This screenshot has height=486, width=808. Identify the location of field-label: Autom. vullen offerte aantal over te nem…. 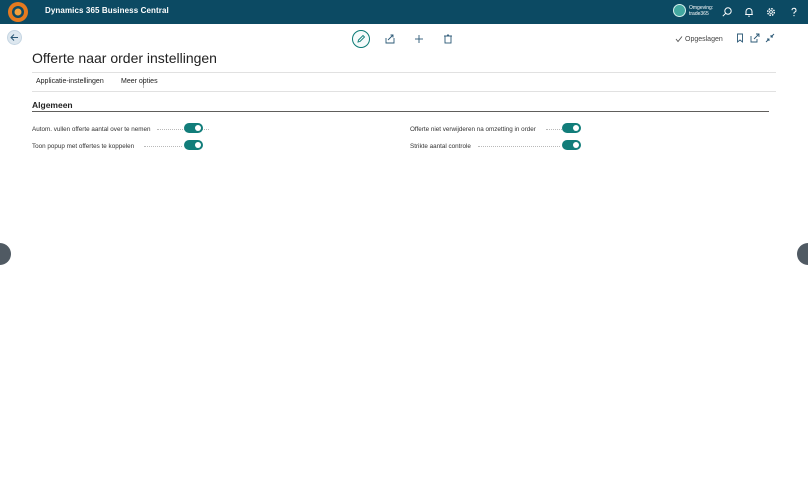
(91, 129).